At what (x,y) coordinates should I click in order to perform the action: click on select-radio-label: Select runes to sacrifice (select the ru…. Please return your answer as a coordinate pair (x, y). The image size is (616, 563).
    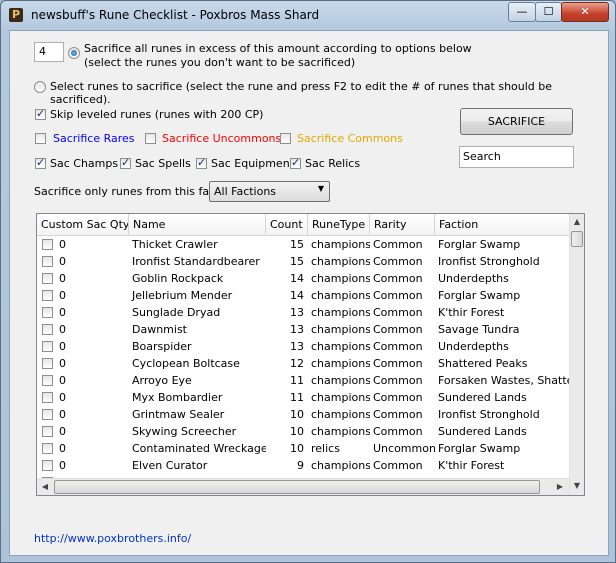
    Looking at the image, I should click on (301, 93).